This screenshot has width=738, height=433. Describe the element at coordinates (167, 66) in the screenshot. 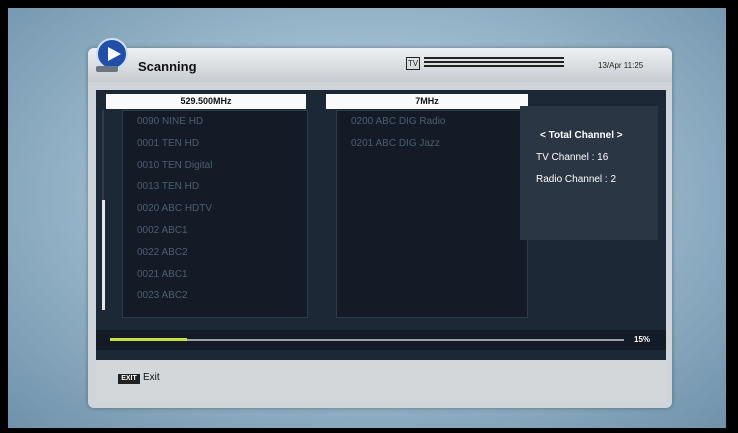

I see `page-title: Scanning` at that location.